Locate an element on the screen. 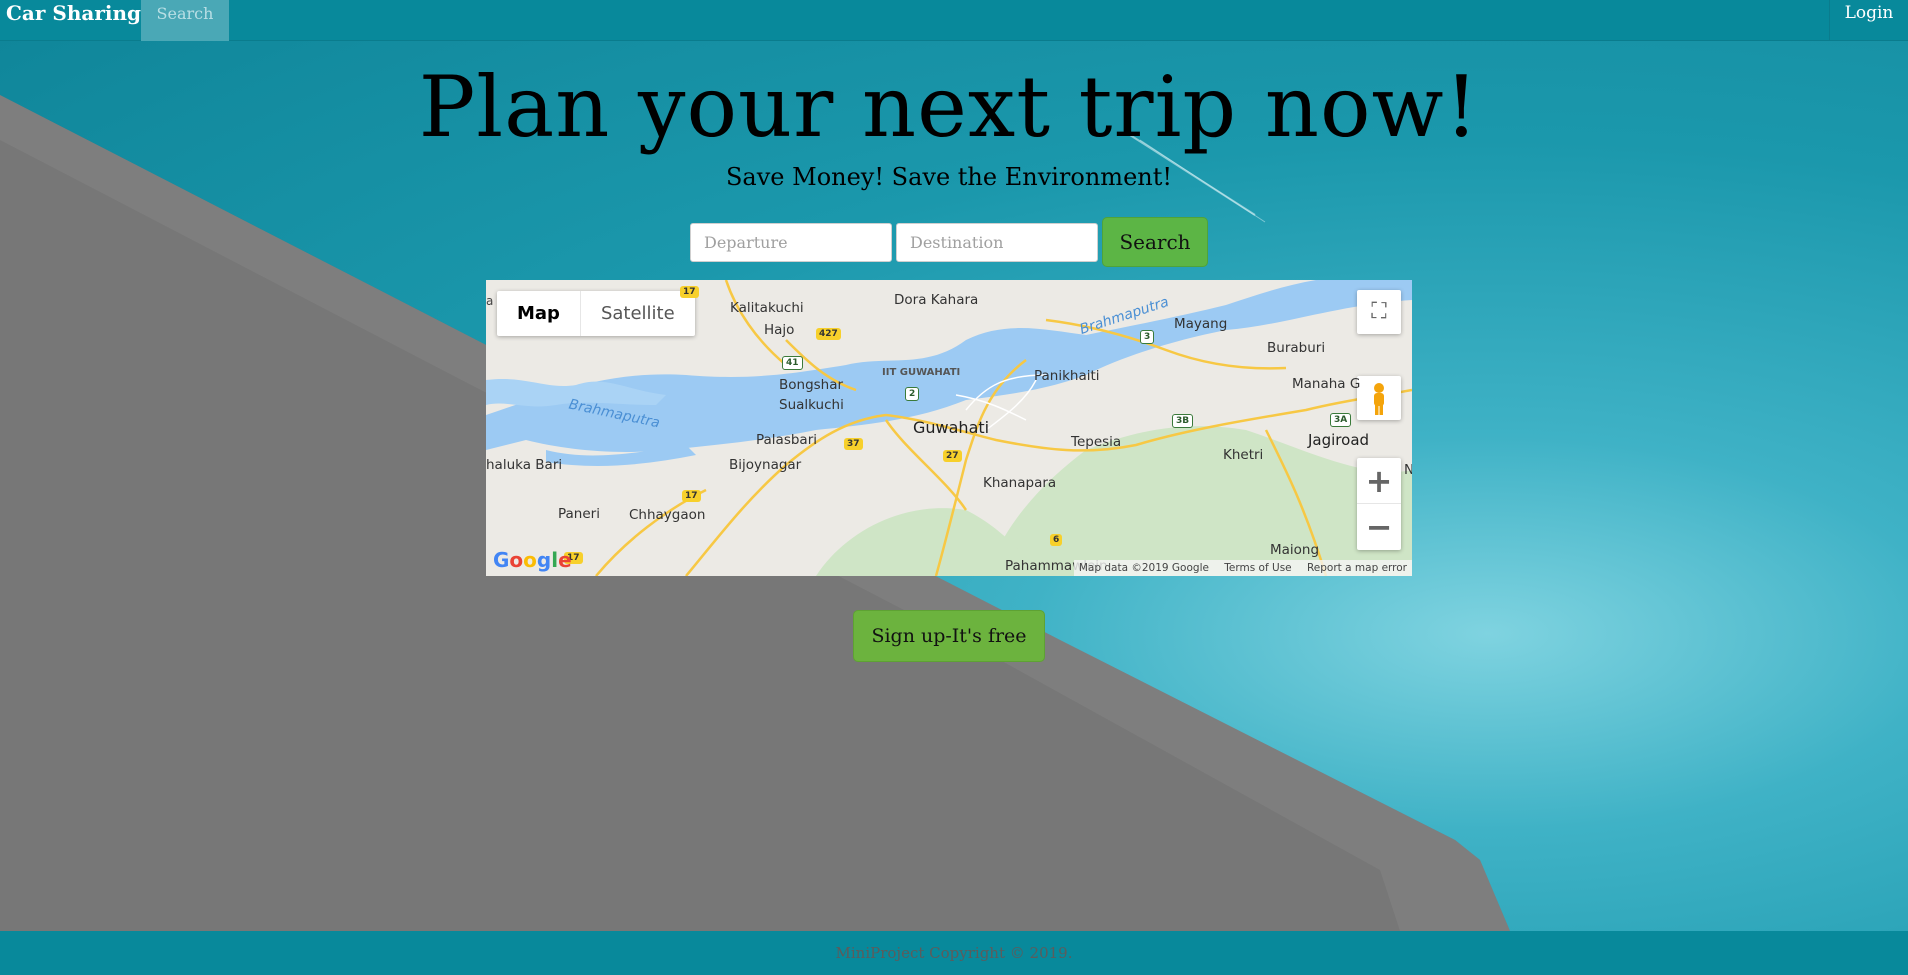  map-label: Hajo is located at coordinates (779, 330).